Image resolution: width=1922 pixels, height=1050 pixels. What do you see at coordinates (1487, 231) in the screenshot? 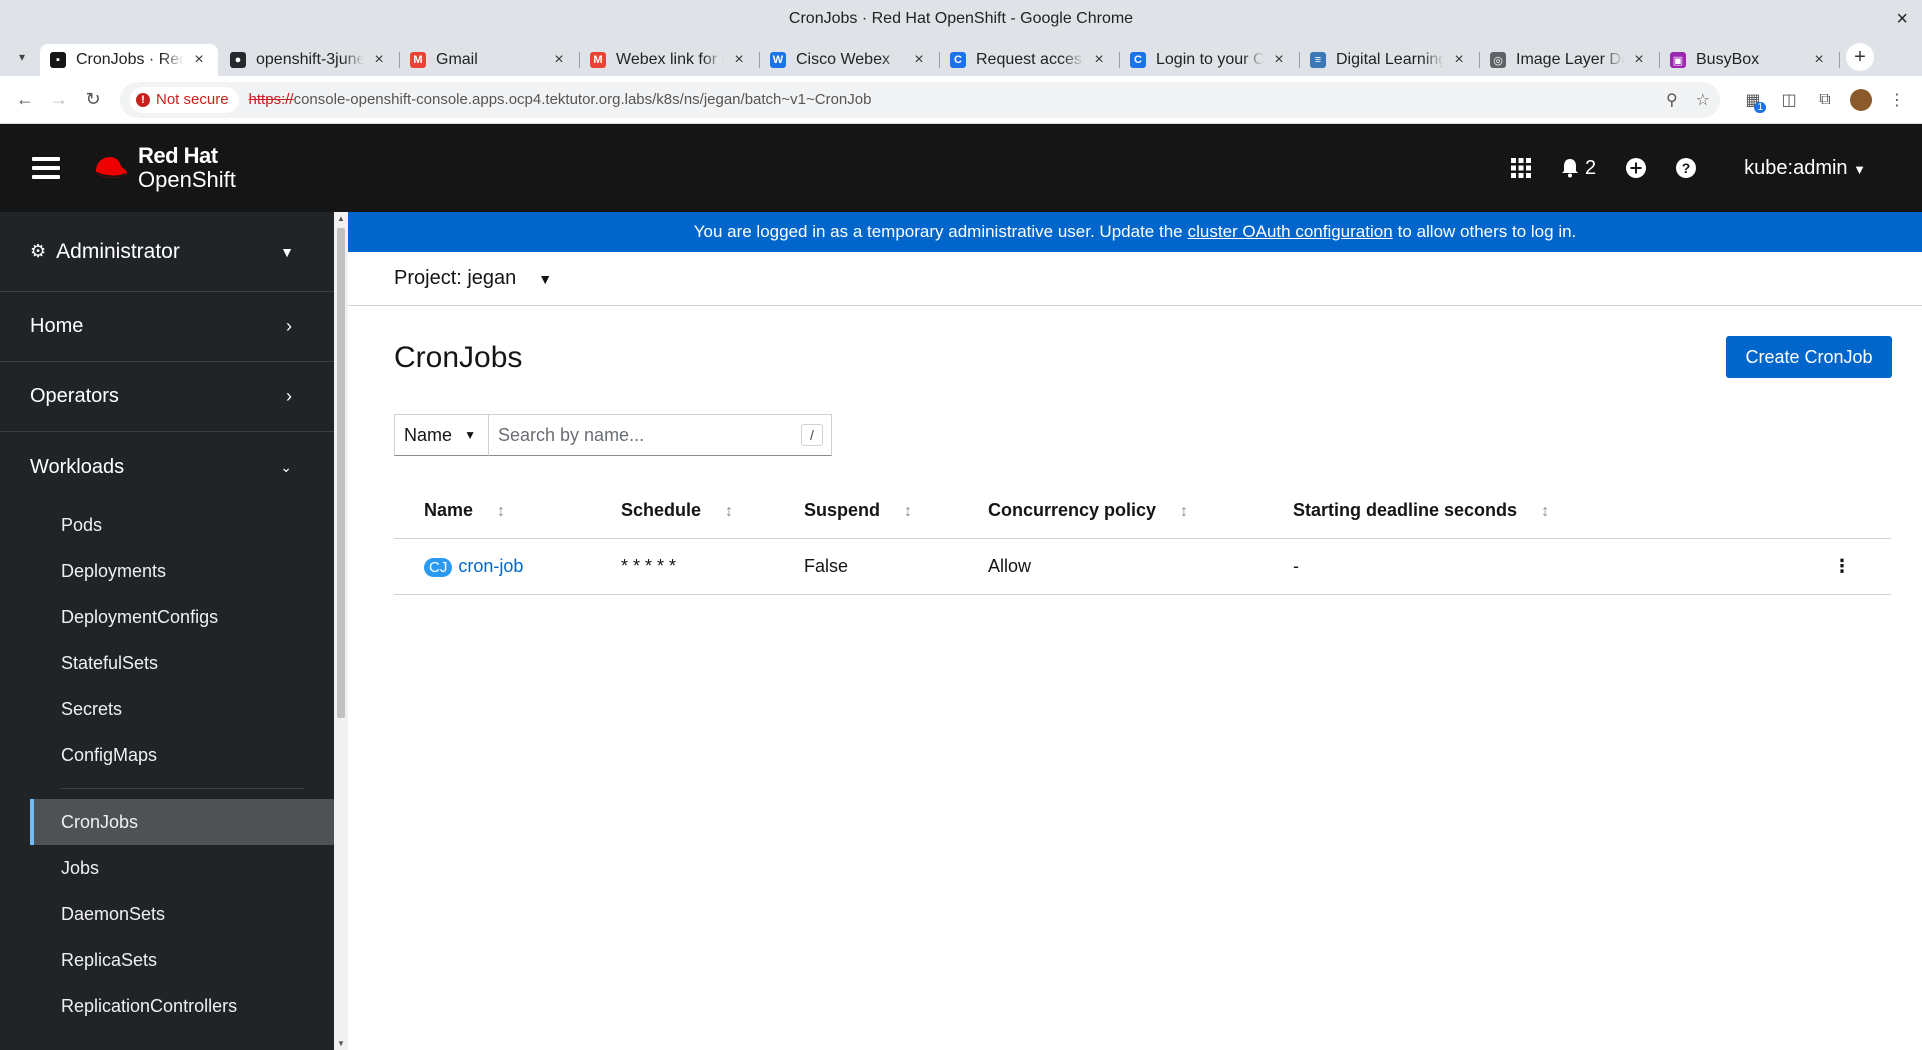
I see `banner-text-end: to allow others to log in.` at bounding box center [1487, 231].